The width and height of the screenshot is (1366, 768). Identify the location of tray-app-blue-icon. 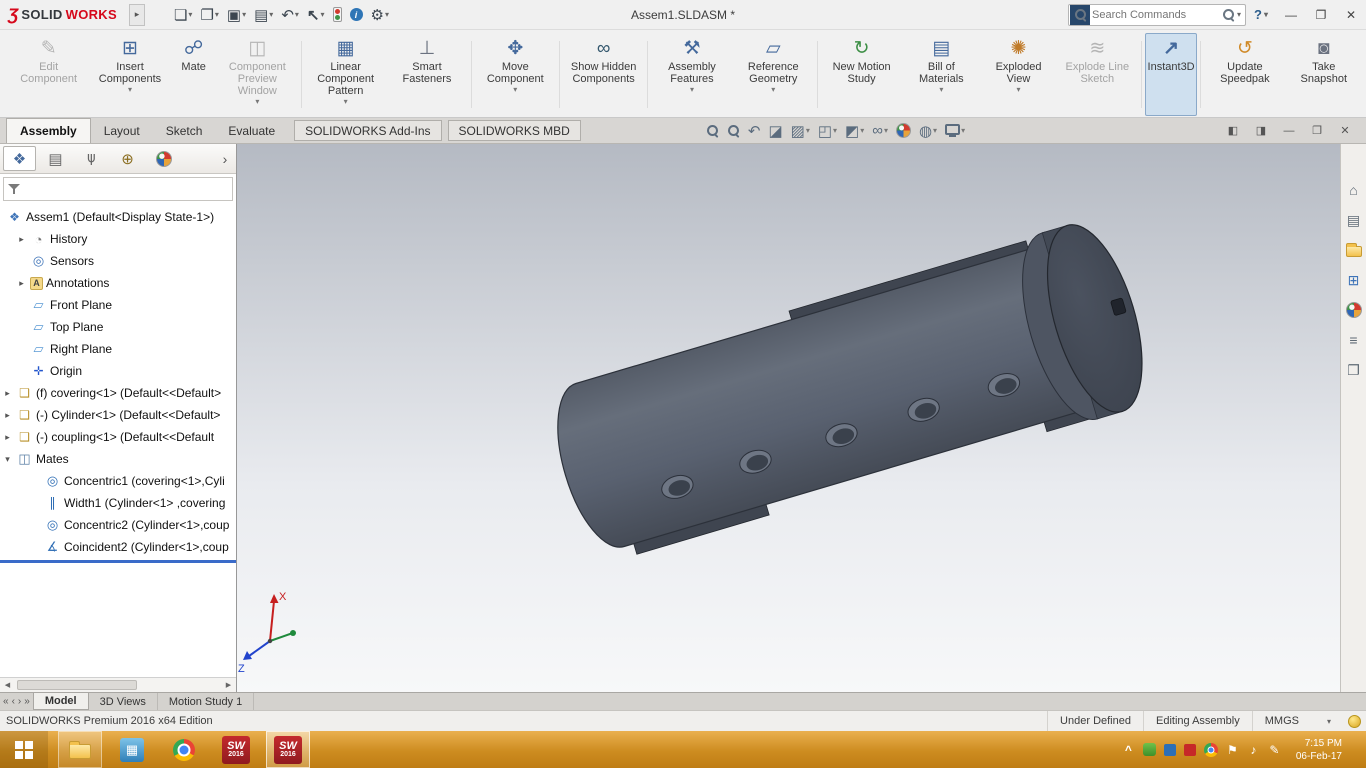
(1169, 749).